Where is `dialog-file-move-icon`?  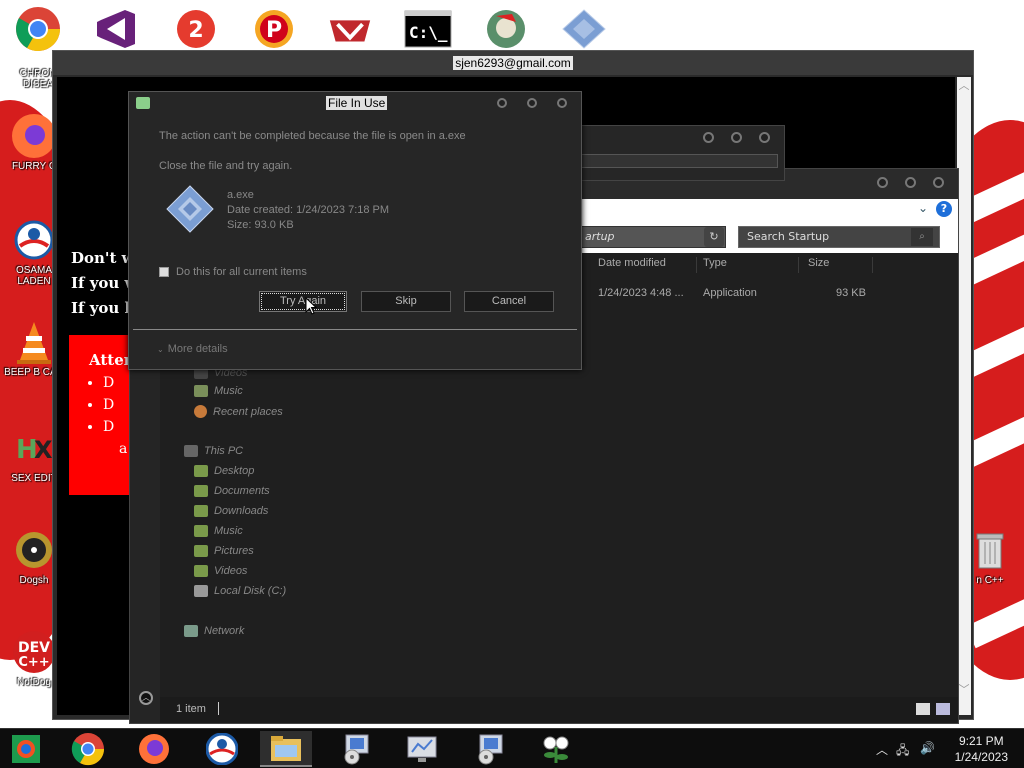
dialog-file-move-icon is located at coordinates (143, 103).